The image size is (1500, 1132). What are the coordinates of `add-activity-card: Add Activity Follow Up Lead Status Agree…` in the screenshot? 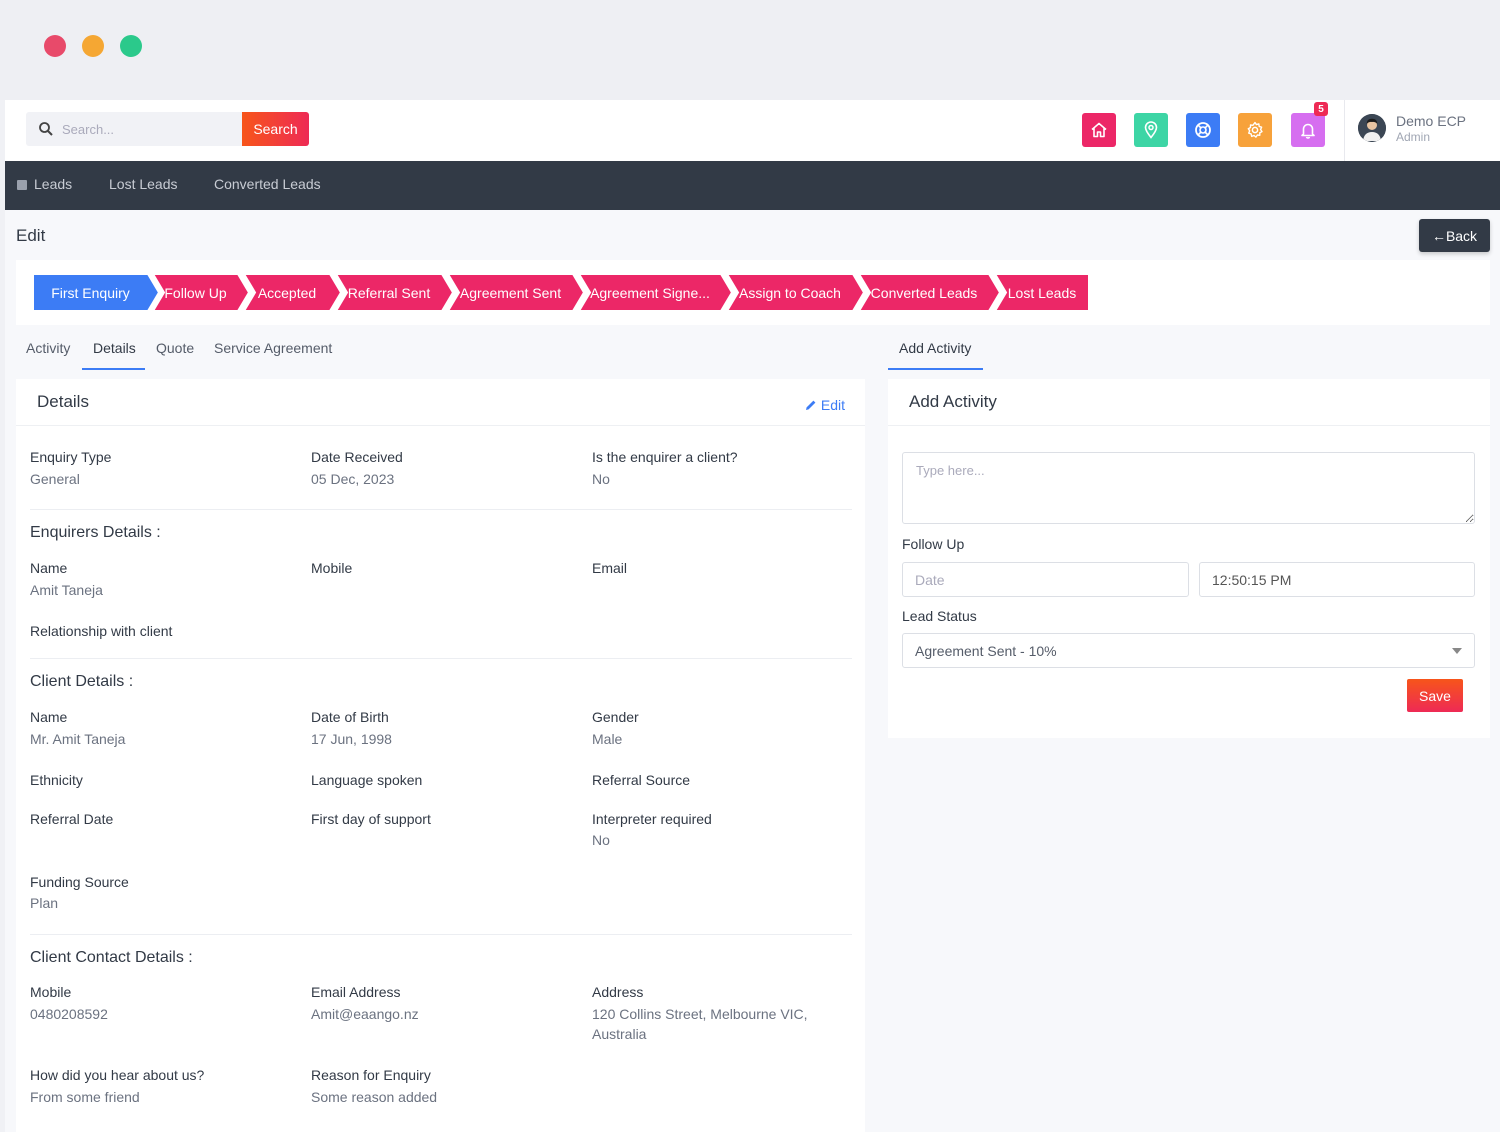 It's located at (1189, 558).